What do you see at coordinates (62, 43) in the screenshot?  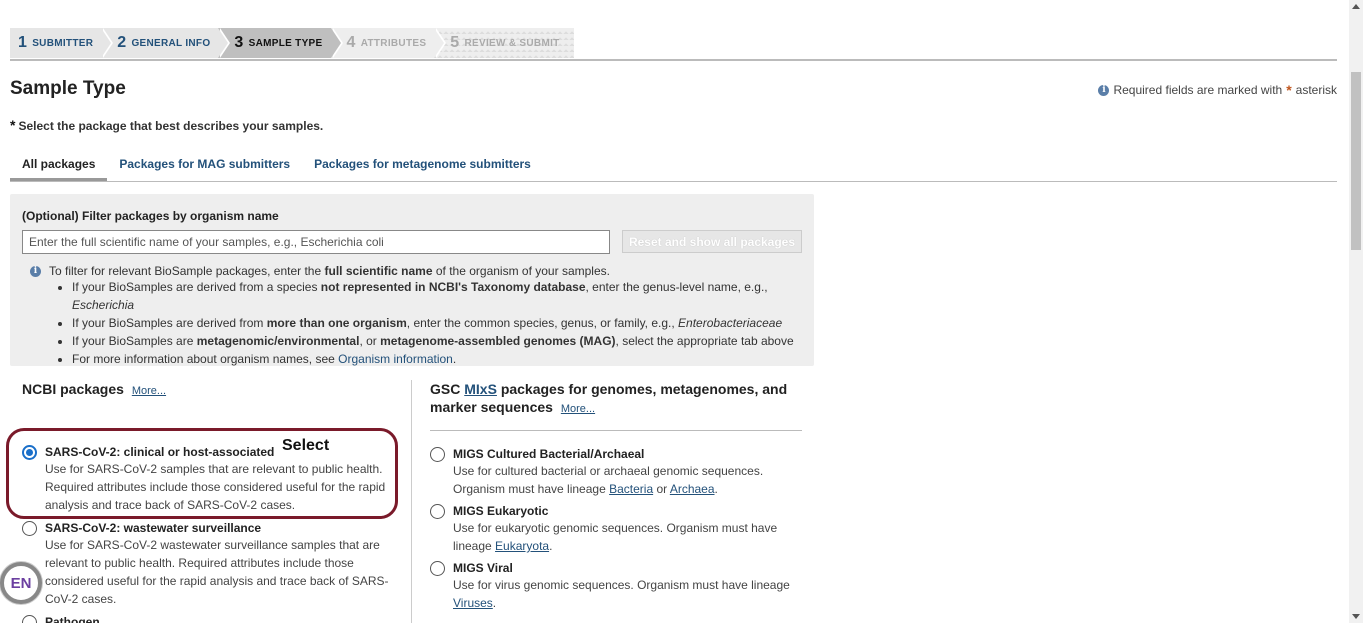 I see `step-submitter: 1 SUBMITTER` at bounding box center [62, 43].